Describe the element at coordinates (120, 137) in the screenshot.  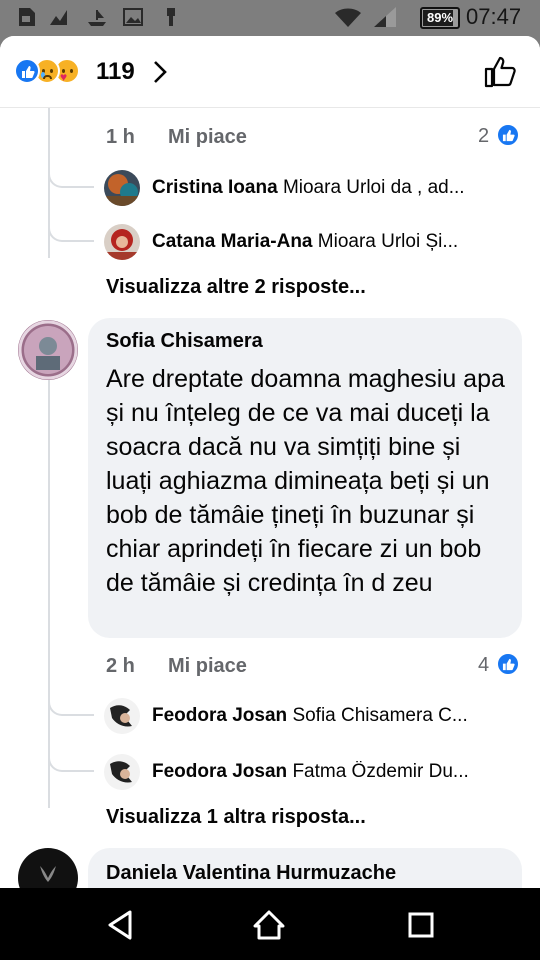
I see `comment-time: 1 h` at that location.